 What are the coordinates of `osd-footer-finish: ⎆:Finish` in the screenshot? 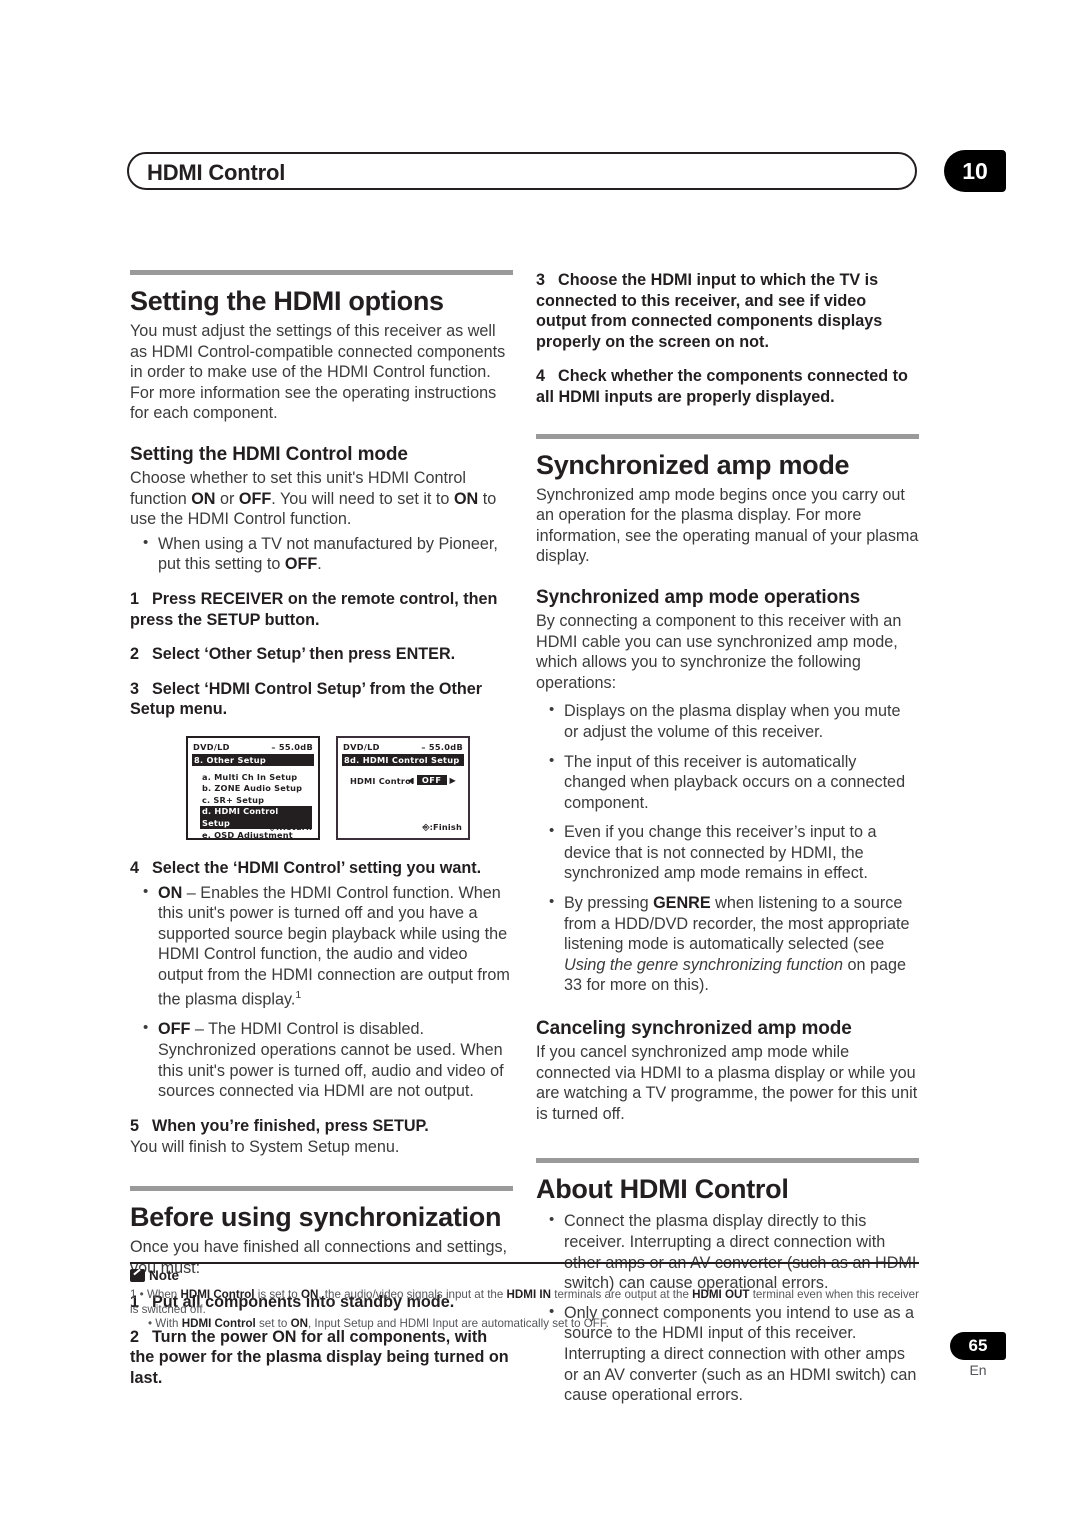 It's located at (442, 827).